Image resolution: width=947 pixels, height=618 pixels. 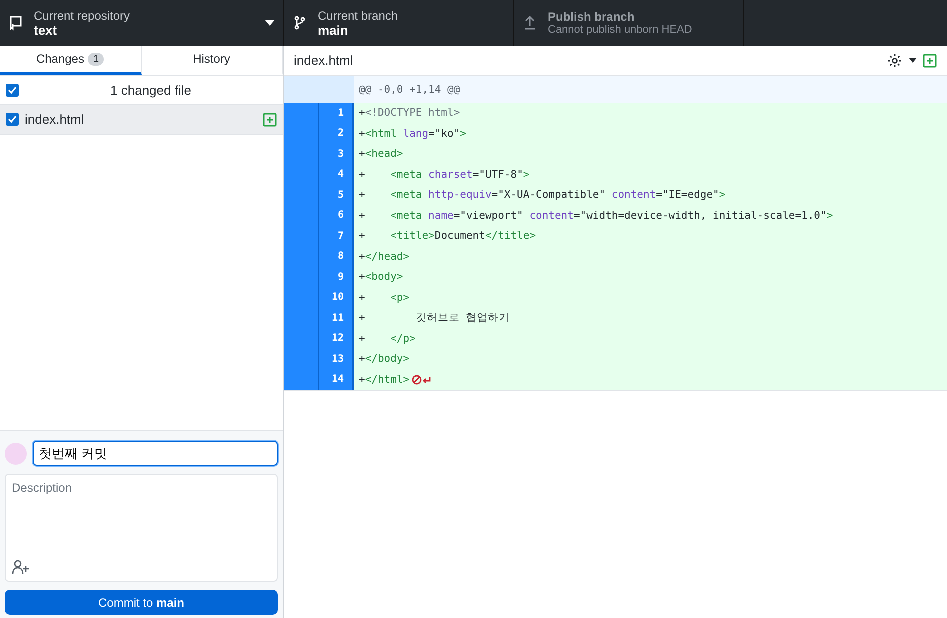 I want to click on code-line: + <title>Document</title>, so click(x=447, y=236).